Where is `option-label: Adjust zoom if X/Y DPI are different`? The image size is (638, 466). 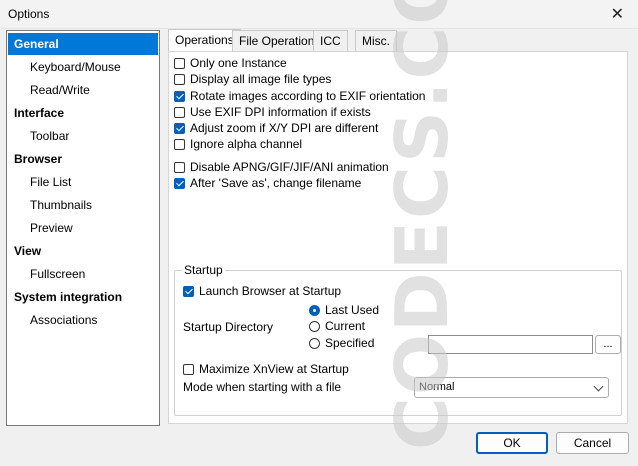 option-label: Adjust zoom if X/Y DPI are different is located at coordinates (284, 128).